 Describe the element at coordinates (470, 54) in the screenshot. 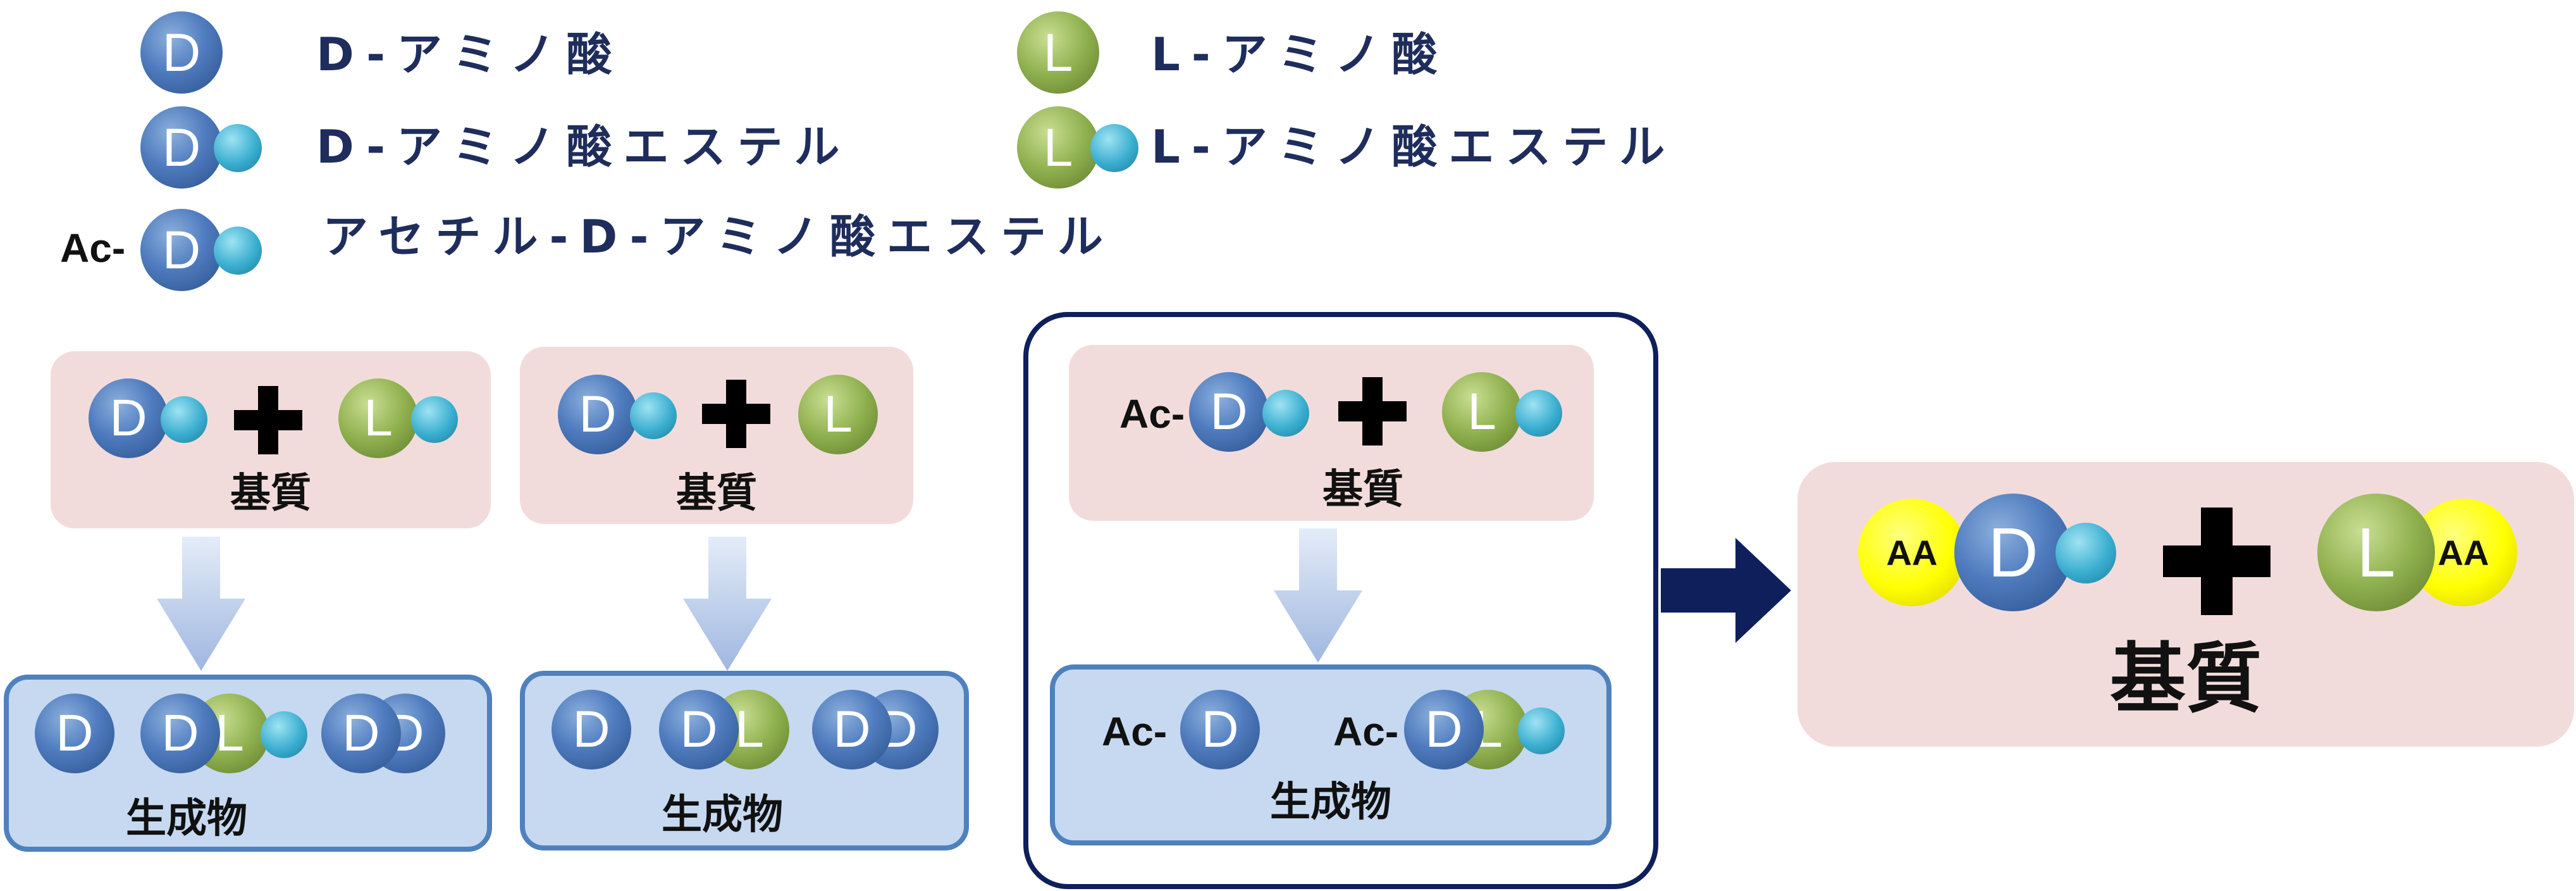

I see `legend-d-amino-acid-label: D-アミノ酸` at that location.